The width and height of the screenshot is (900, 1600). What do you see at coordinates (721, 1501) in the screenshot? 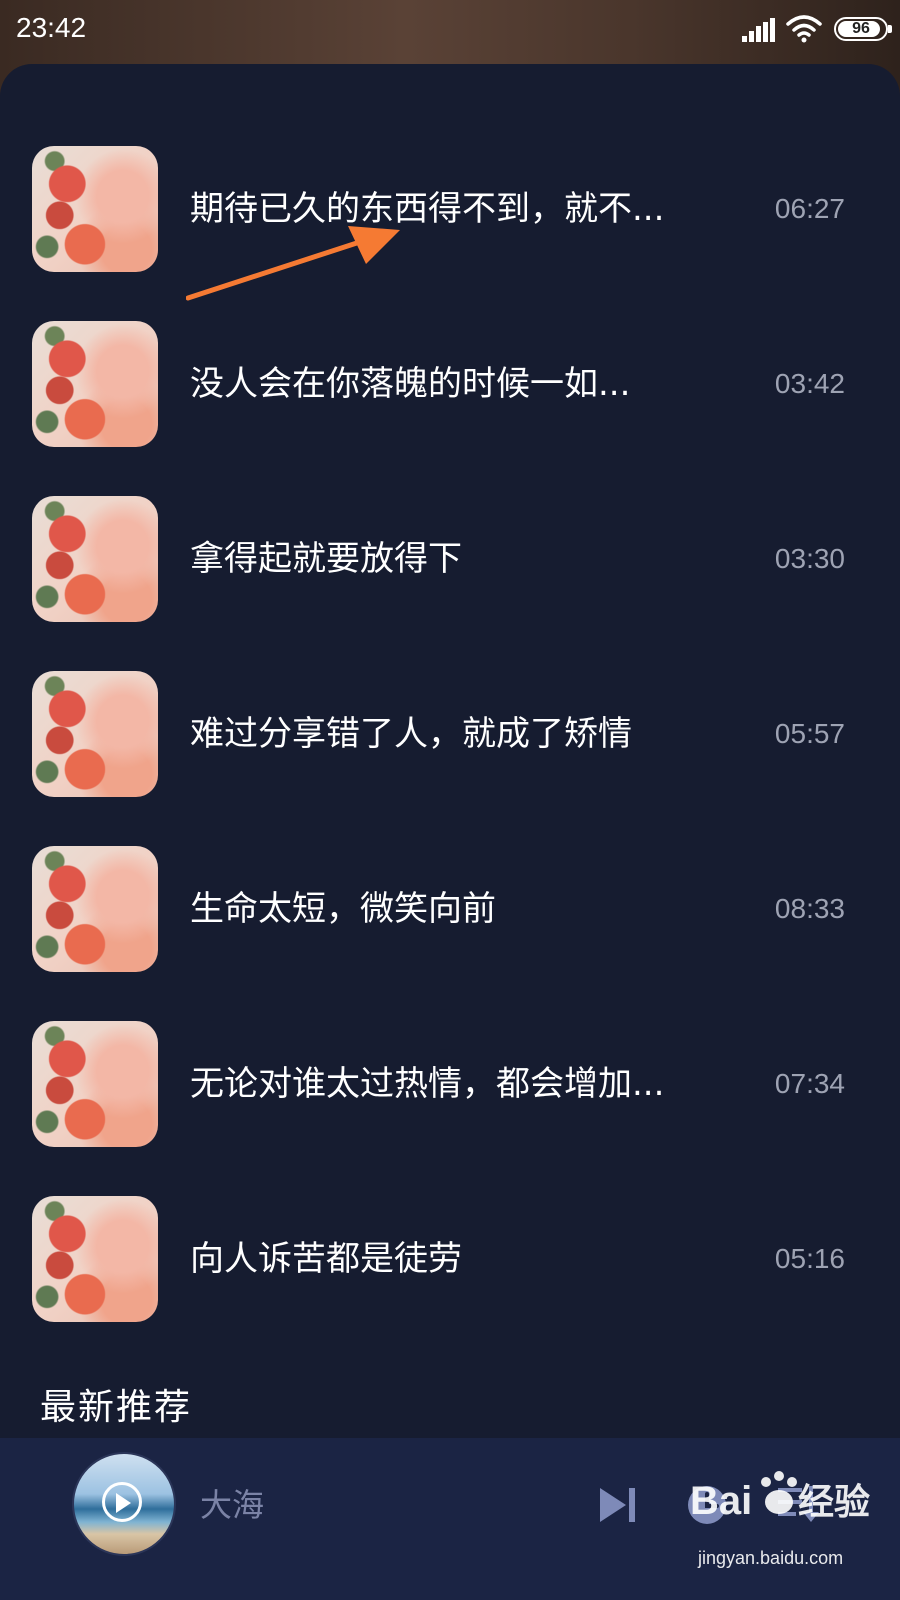
I see `svg-text: Bai` at bounding box center [721, 1501].